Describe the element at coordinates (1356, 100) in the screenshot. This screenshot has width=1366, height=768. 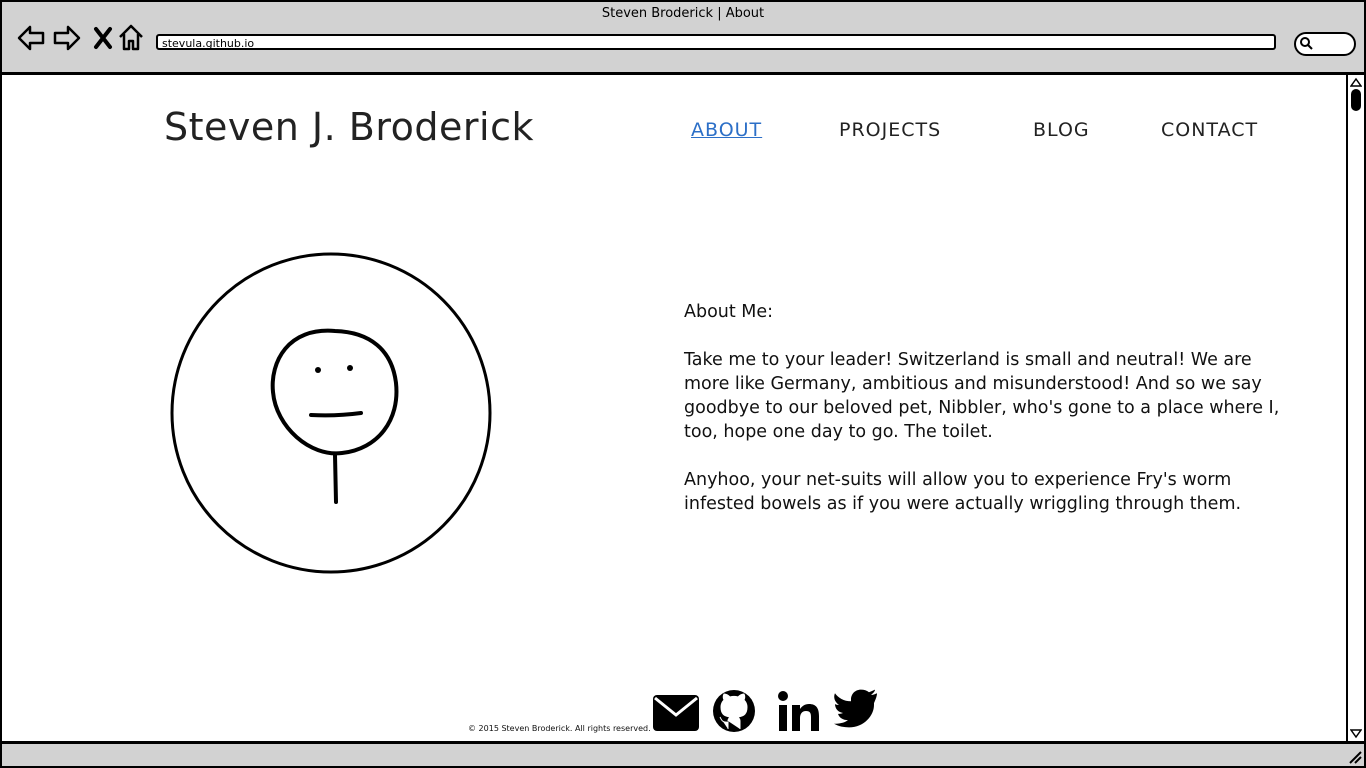
I see `scroll-thumb` at that location.